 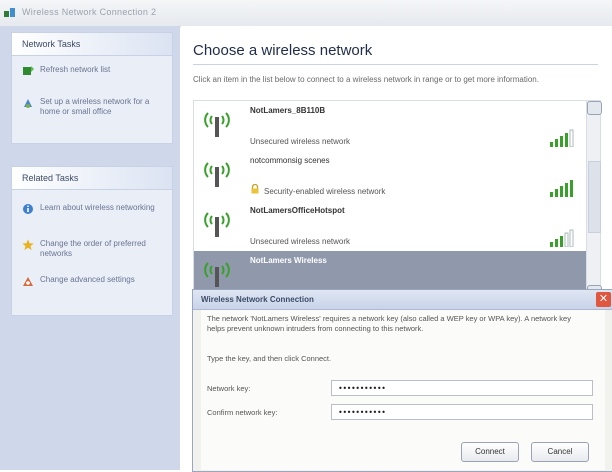 I want to click on dialog-title: Wireless Network Connection, so click(x=257, y=299).